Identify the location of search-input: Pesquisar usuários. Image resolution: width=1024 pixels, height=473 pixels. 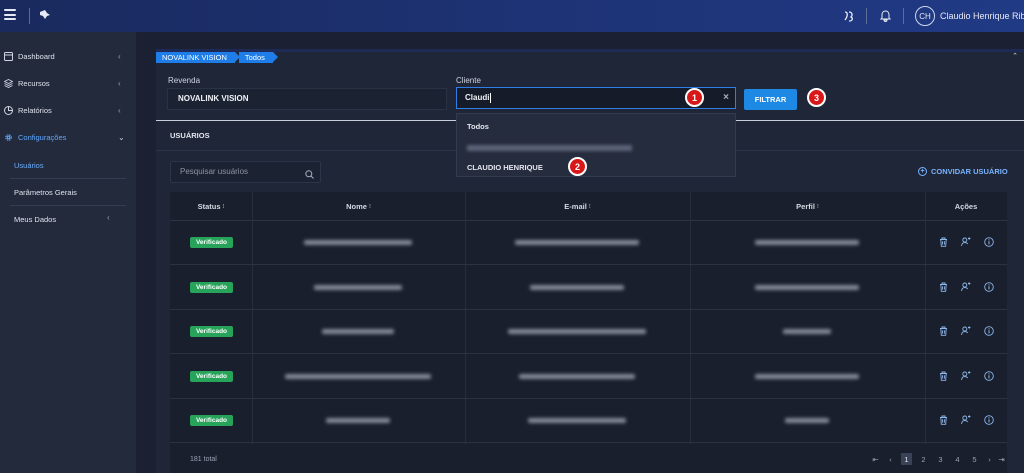
(245, 172).